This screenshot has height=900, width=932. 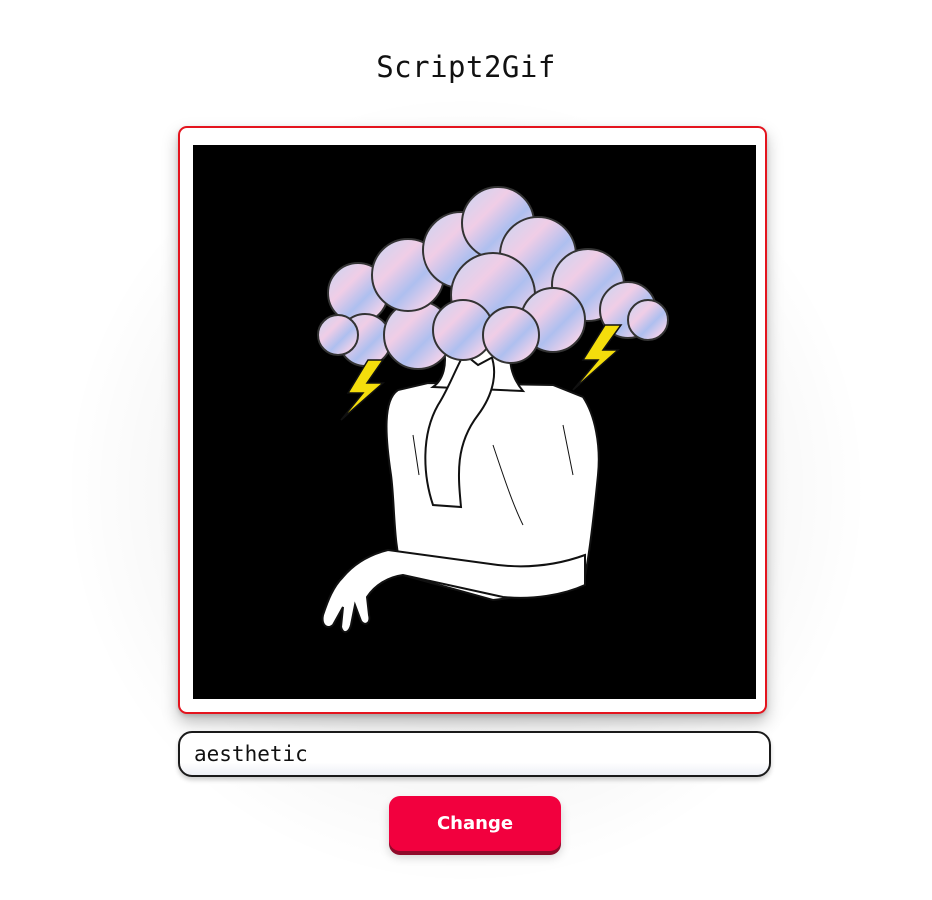 What do you see at coordinates (474, 754) in the screenshot?
I see `search-input` at bounding box center [474, 754].